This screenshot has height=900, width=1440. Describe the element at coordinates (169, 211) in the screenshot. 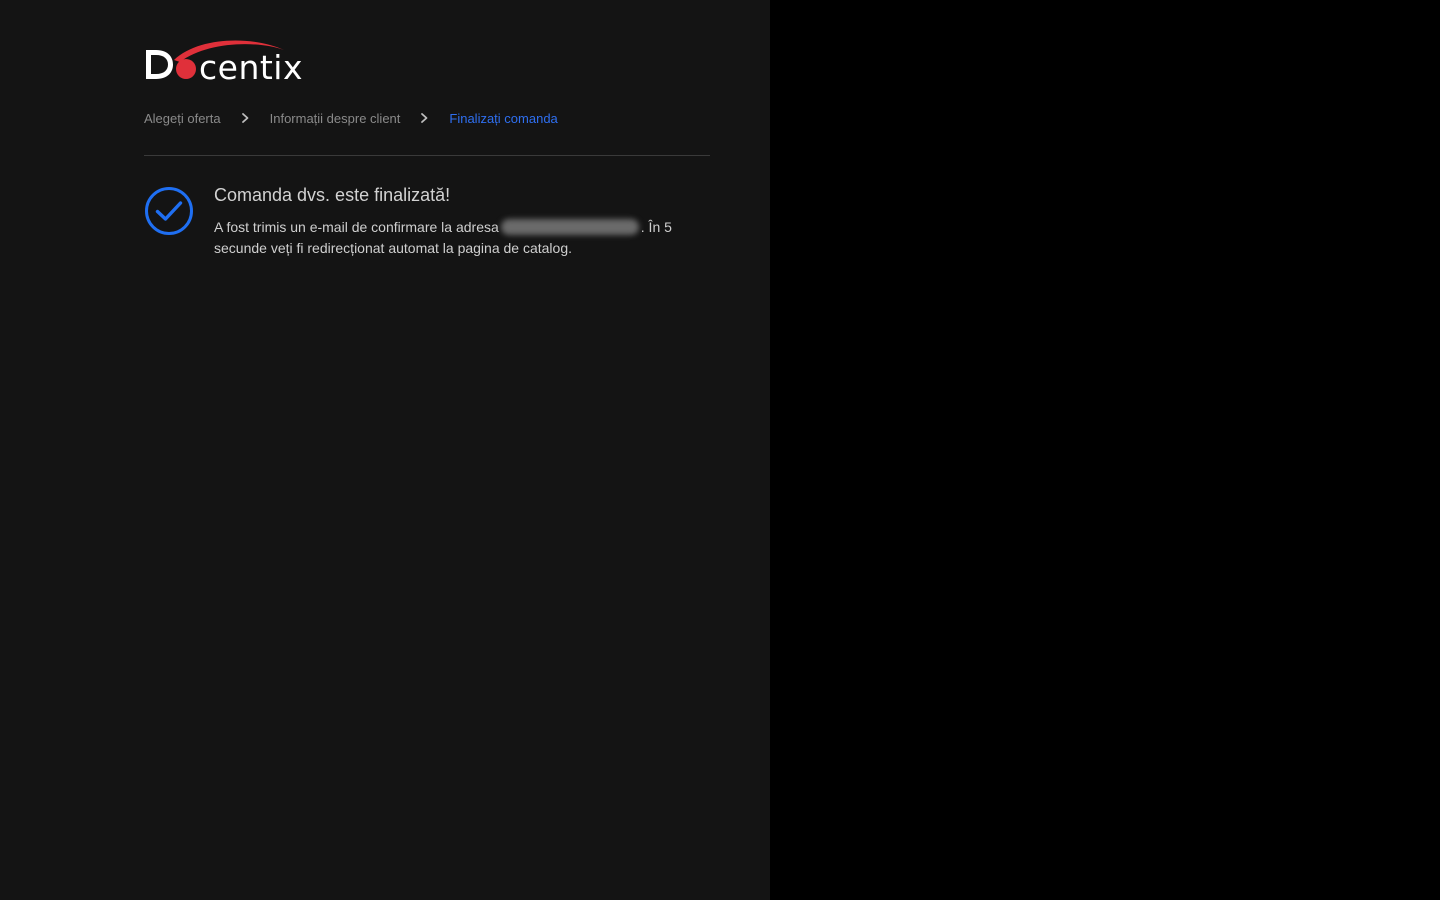

I see `check-circle-icon` at that location.